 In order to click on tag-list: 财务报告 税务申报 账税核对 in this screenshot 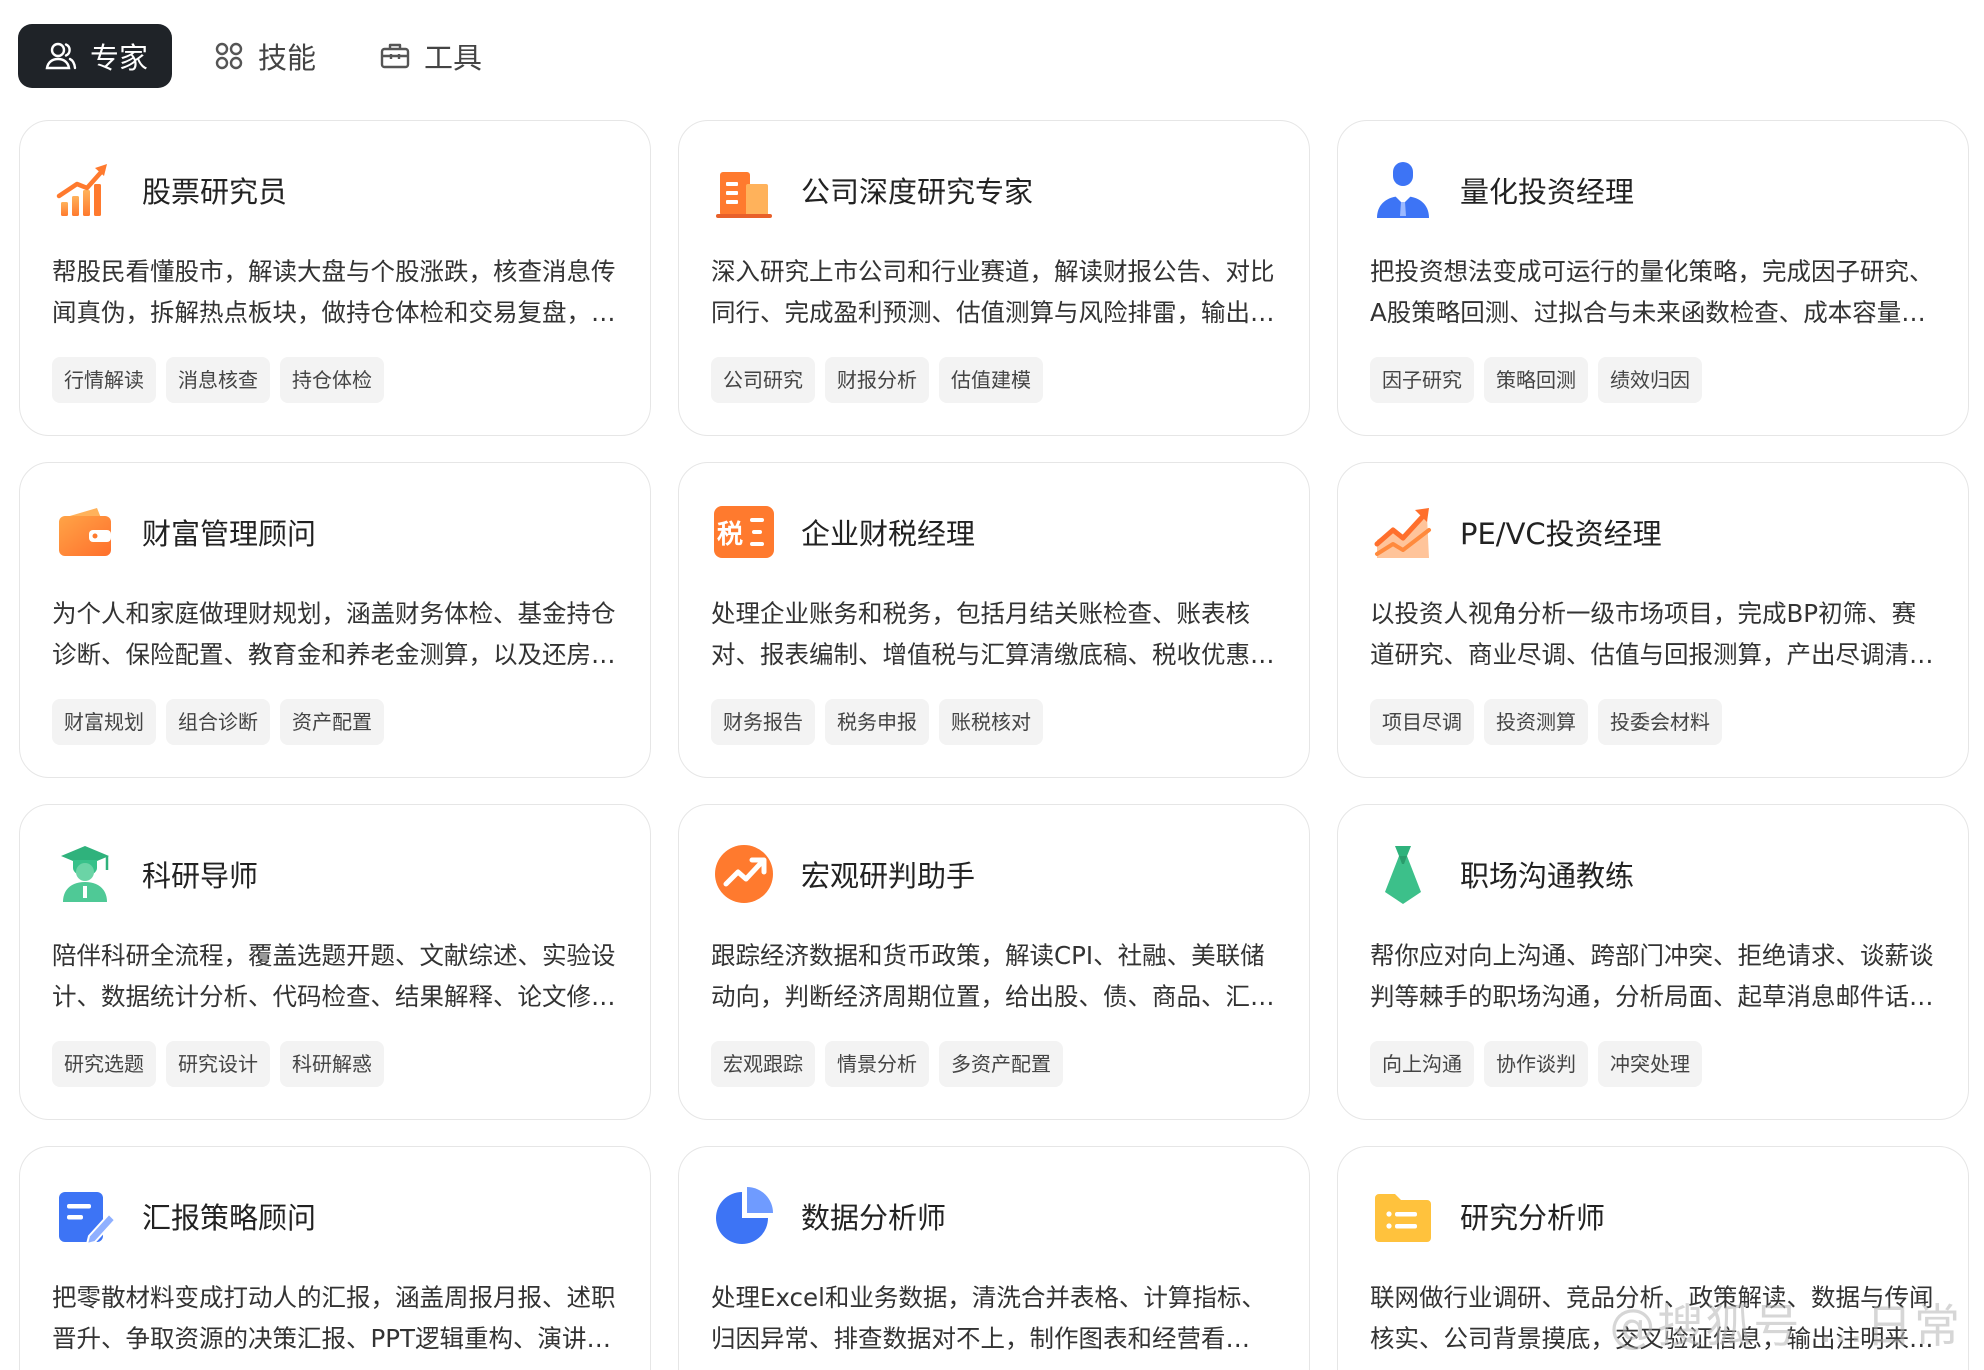, I will do `click(993, 722)`.